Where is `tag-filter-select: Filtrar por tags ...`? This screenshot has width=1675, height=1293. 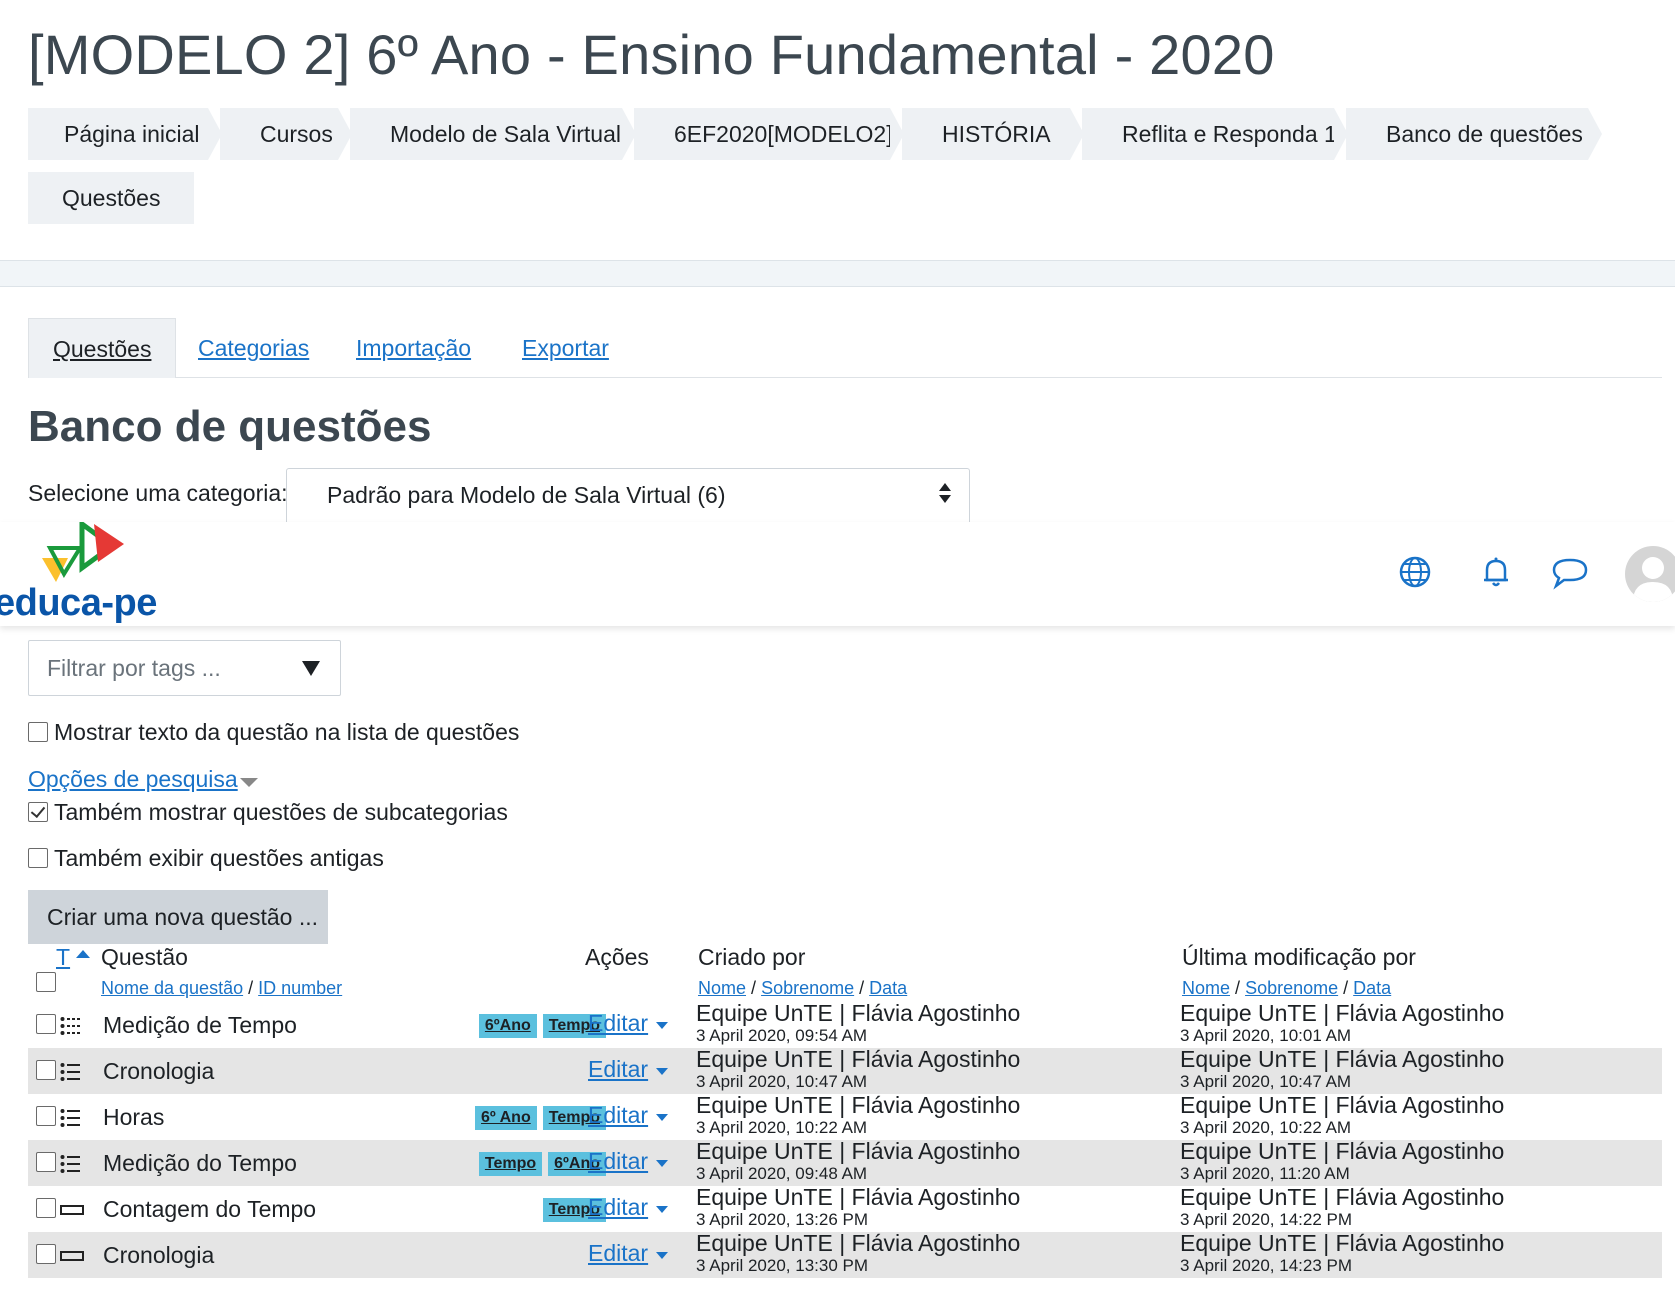 tag-filter-select: Filtrar por tags ... is located at coordinates (184, 668).